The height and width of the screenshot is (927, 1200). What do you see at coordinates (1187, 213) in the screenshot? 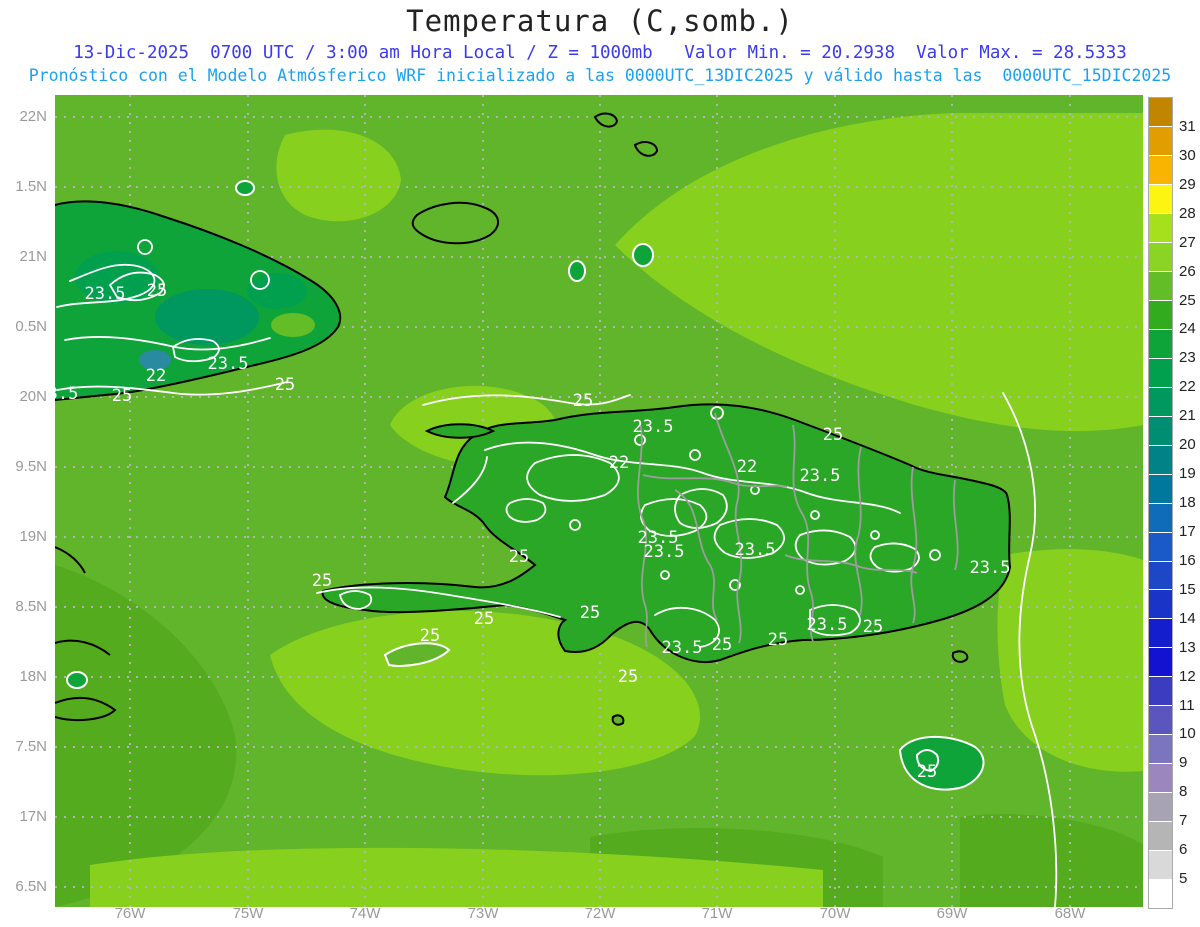
I see `colorbar-tick-label: 28` at bounding box center [1187, 213].